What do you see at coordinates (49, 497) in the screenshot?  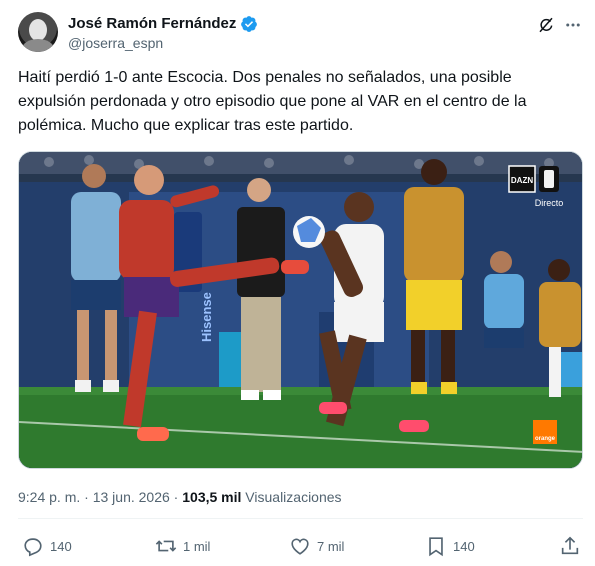 I see `tweet-time: 9:24 p. m.` at bounding box center [49, 497].